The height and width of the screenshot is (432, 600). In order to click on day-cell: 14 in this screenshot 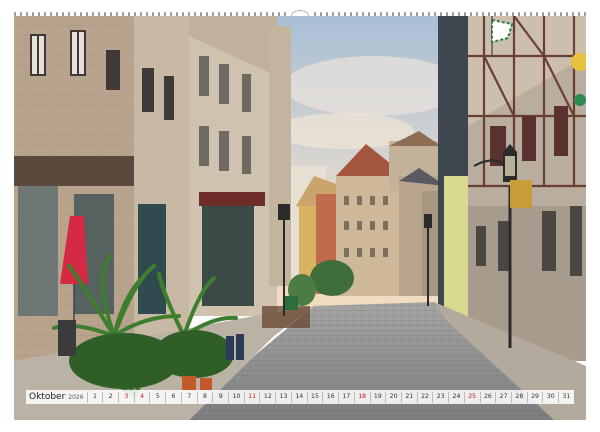, I will do `click(298, 397)`.